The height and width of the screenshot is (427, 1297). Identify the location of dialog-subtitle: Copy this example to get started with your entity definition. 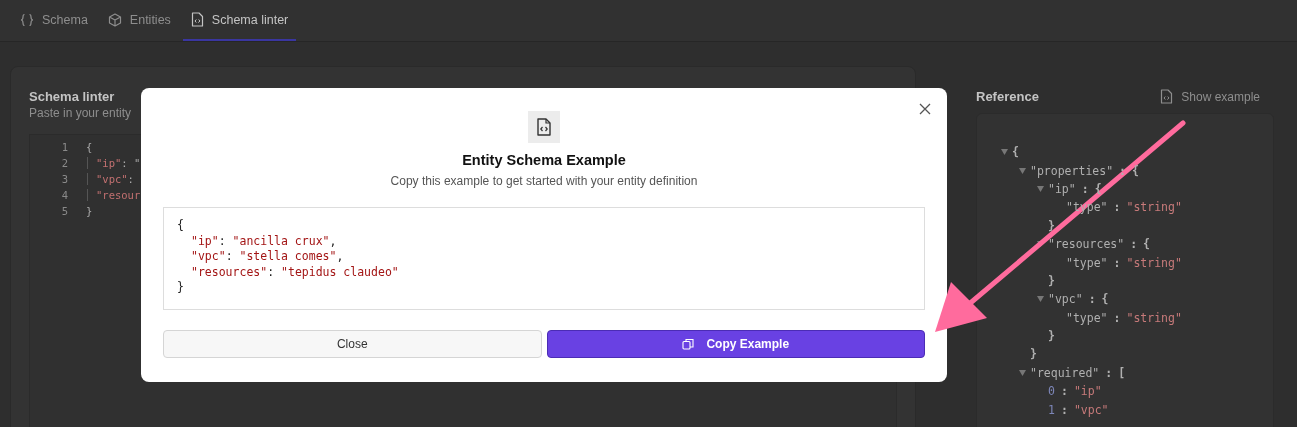
(544, 181).